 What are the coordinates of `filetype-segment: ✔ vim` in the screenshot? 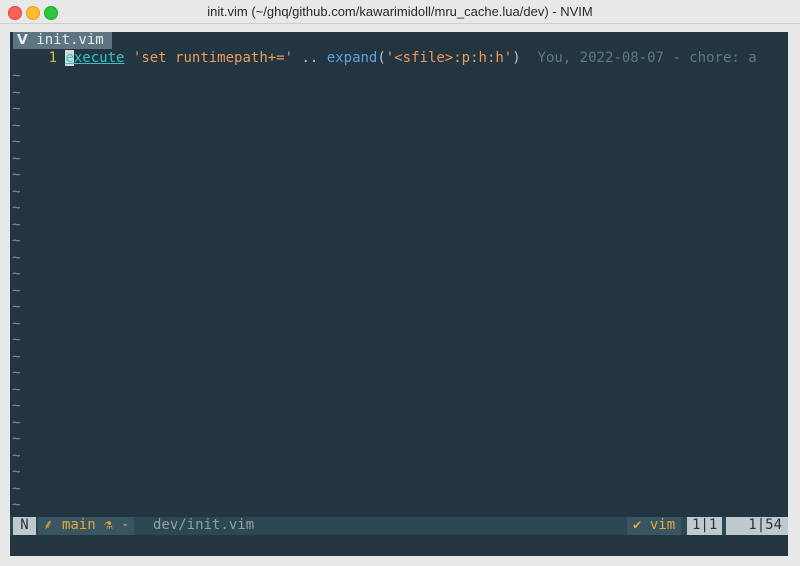 It's located at (654, 526).